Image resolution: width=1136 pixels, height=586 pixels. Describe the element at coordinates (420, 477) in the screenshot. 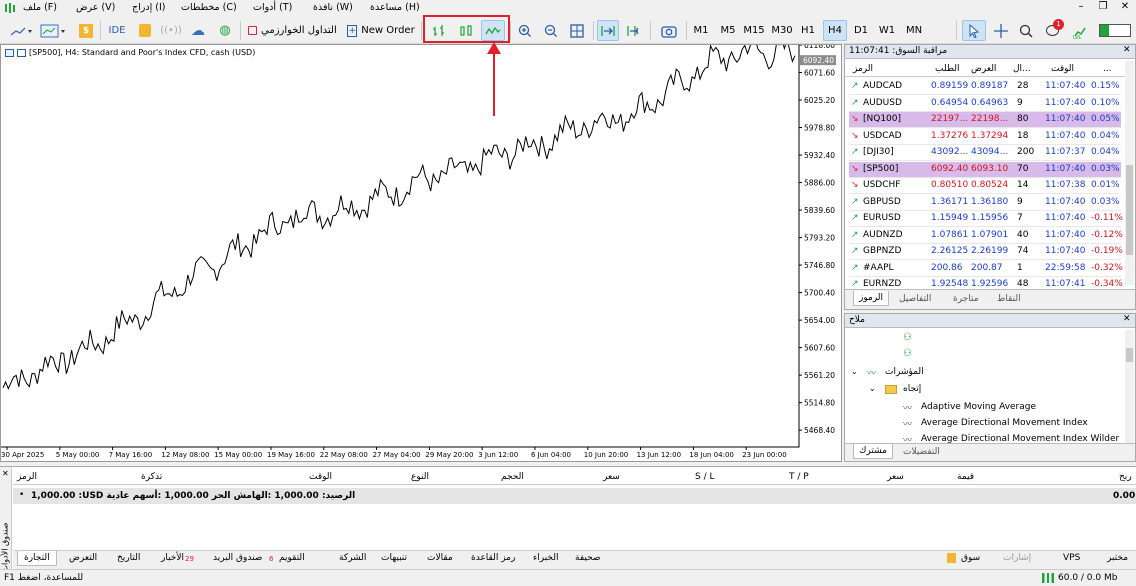

I see `col-type: النوع` at that location.